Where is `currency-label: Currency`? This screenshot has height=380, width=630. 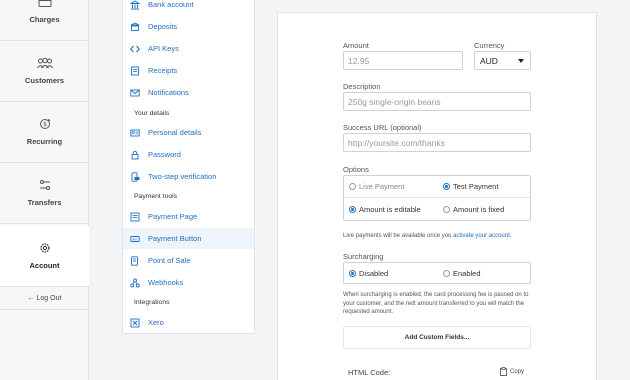 currency-label: Currency is located at coordinates (489, 45).